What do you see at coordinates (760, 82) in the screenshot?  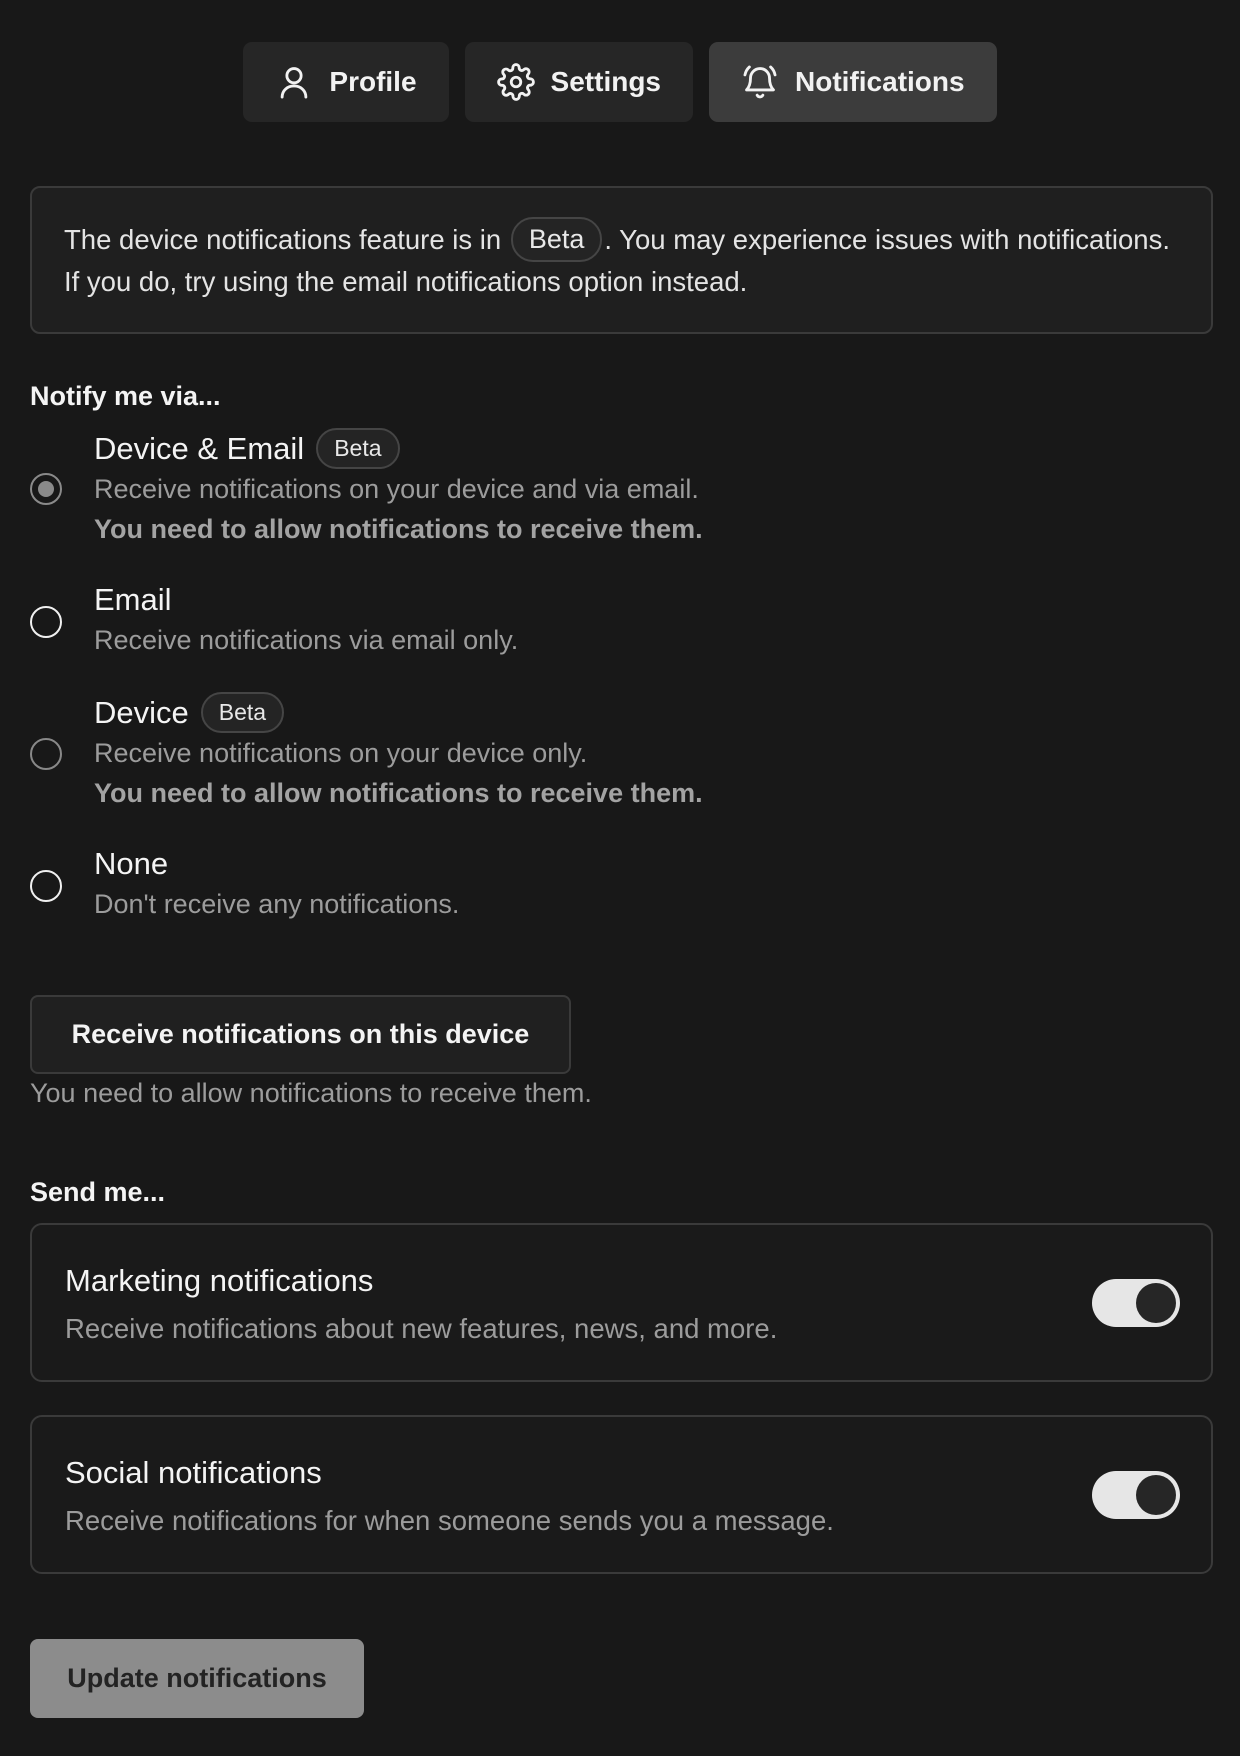 I see `bell-icon` at bounding box center [760, 82].